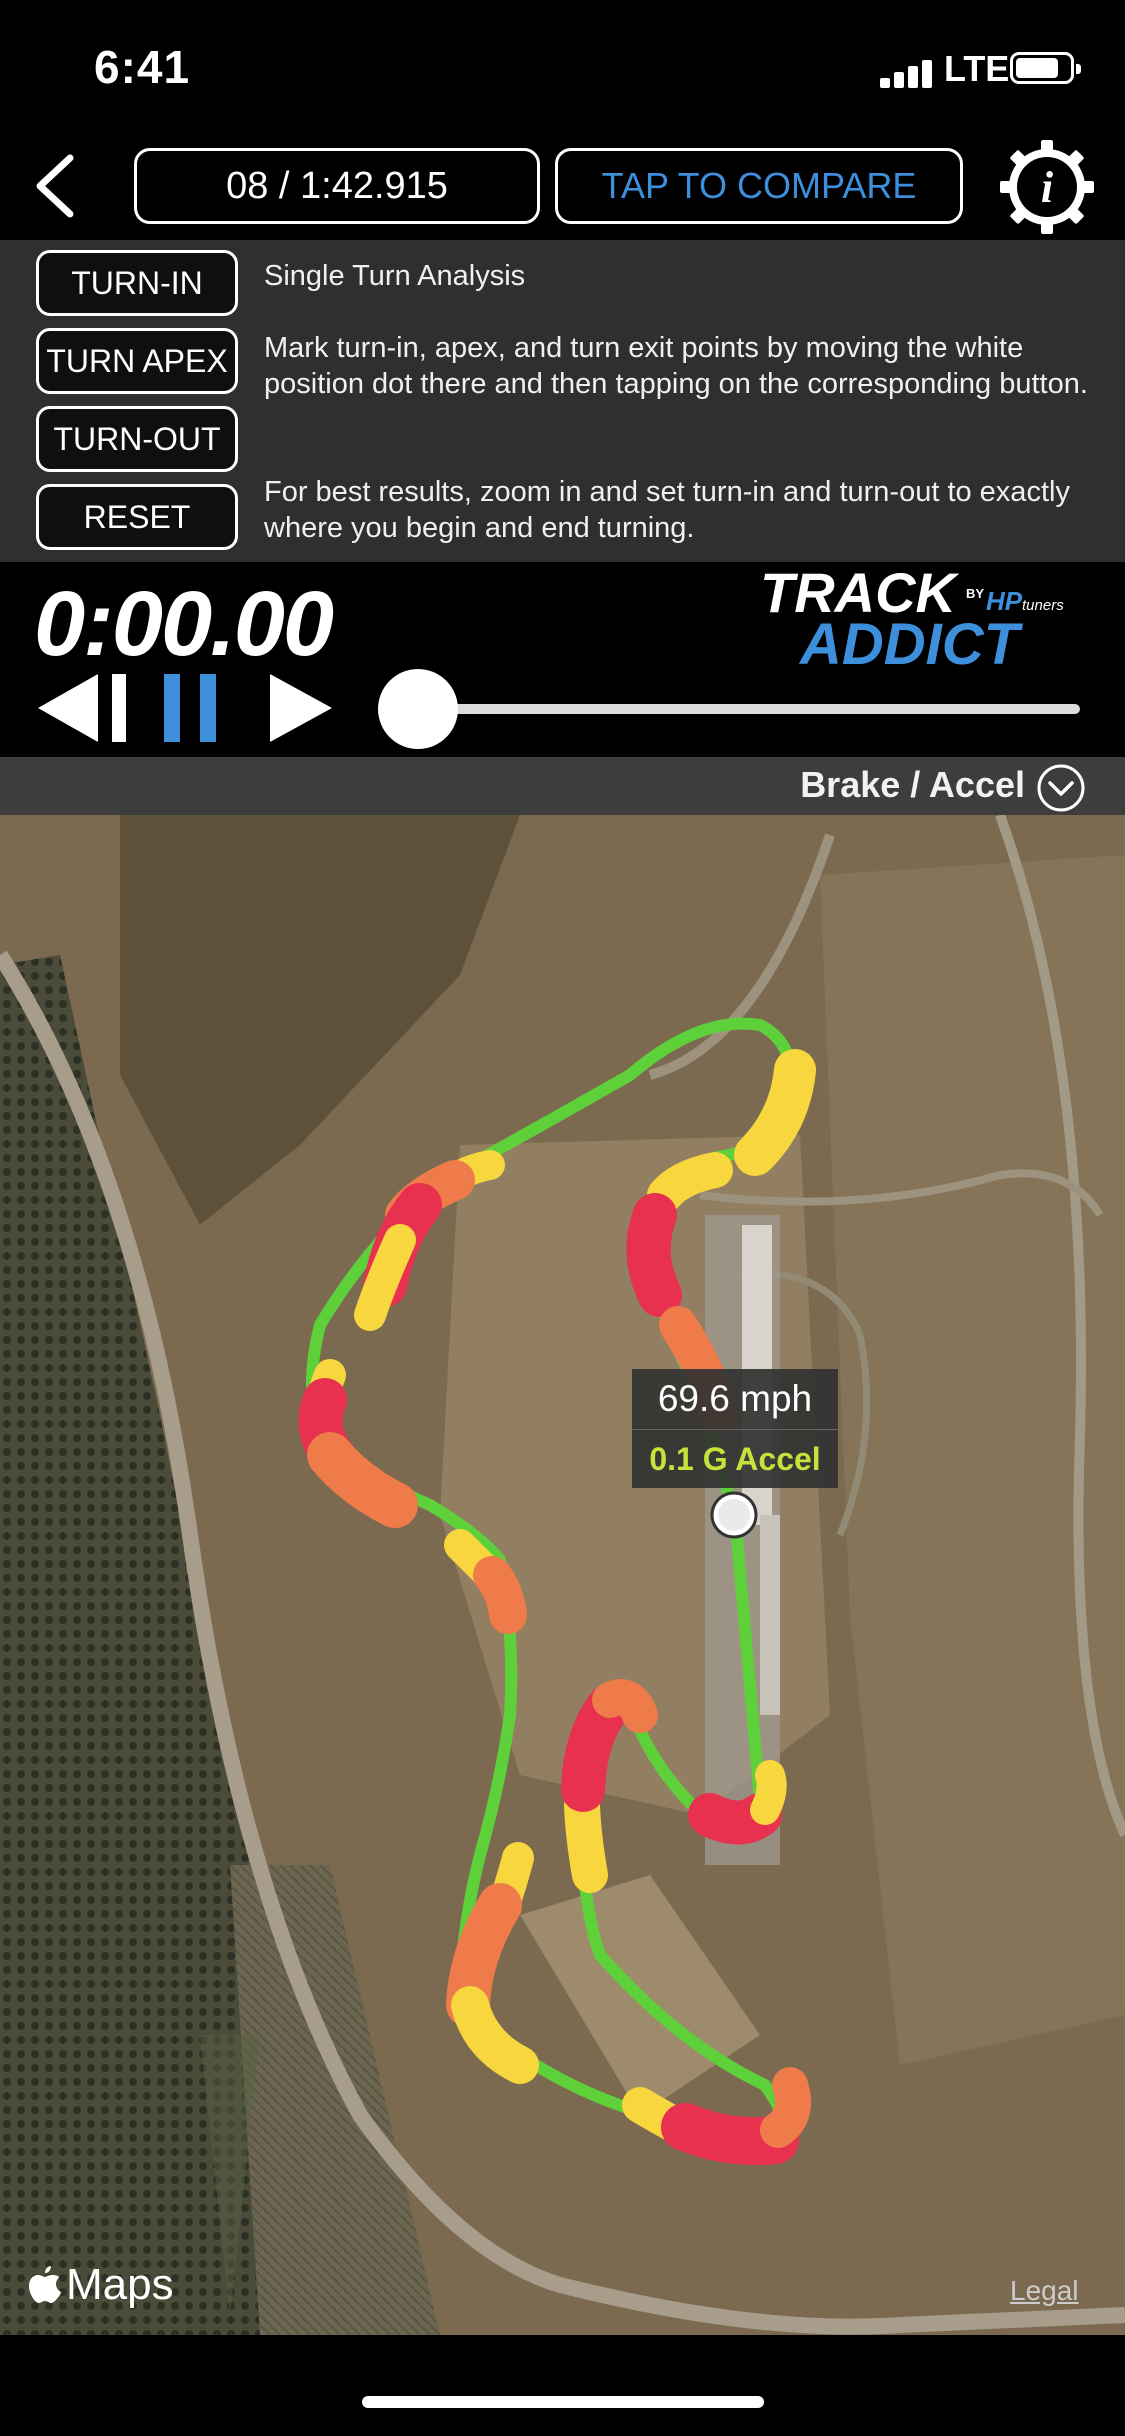  I want to click on turn-out-button: TURN-OUT, so click(137, 439).